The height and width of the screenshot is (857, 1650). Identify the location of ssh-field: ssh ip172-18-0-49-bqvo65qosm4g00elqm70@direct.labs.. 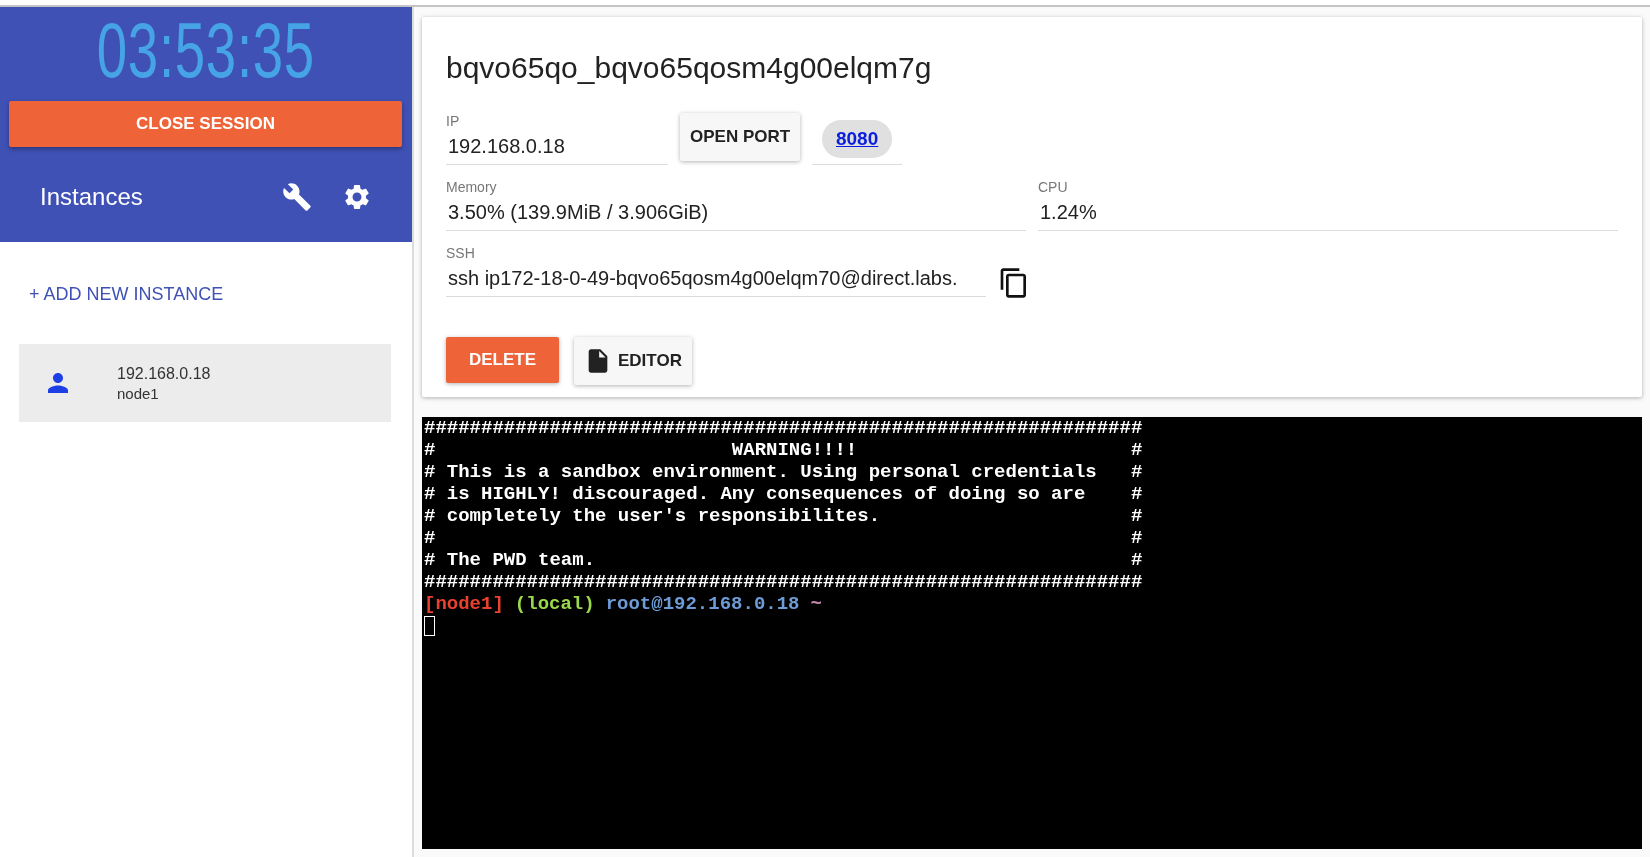
(716, 282).